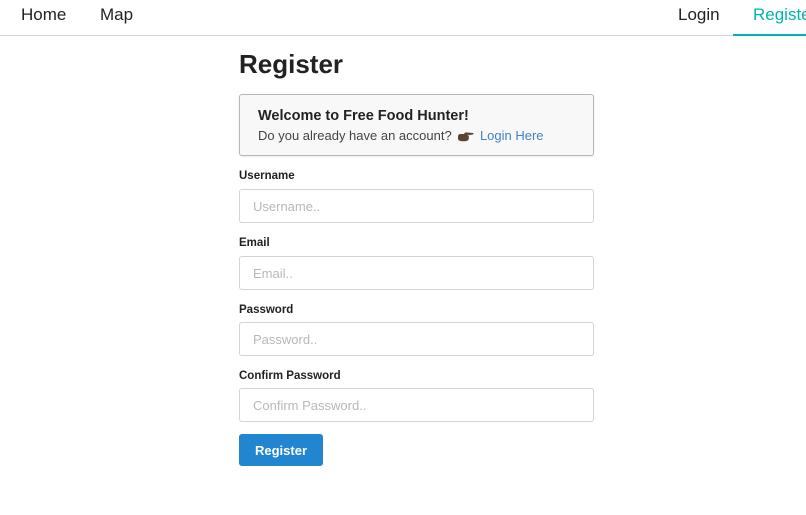  I want to click on confirm-password-input, so click(416, 405).